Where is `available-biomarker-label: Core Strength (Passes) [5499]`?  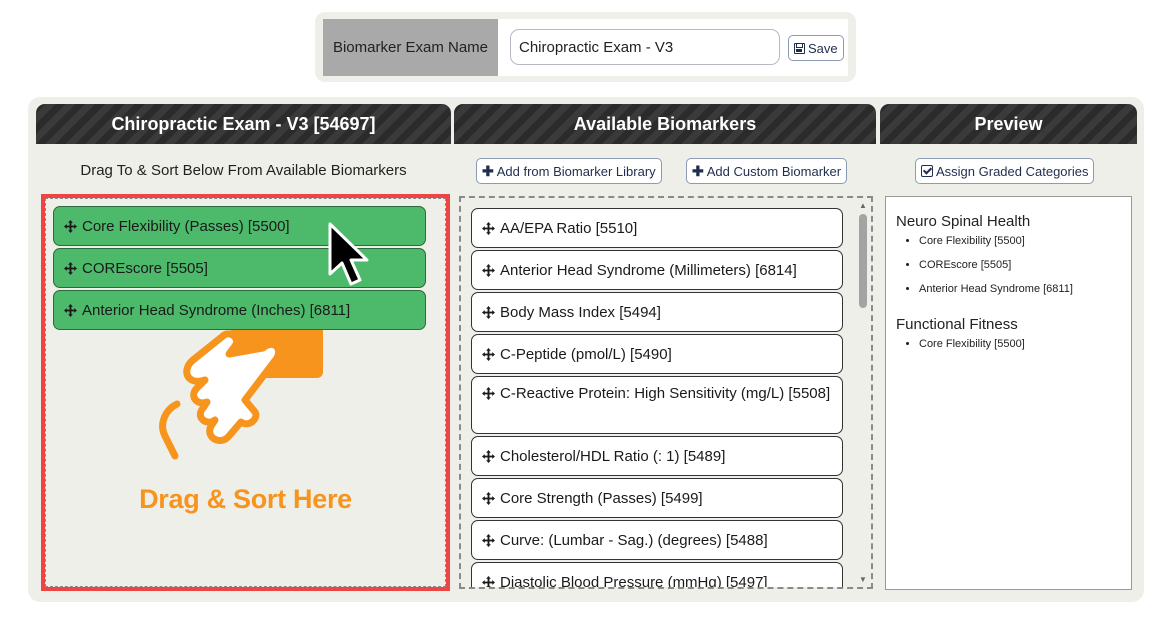 available-biomarker-label: Core Strength (Passes) [5499] is located at coordinates (601, 498).